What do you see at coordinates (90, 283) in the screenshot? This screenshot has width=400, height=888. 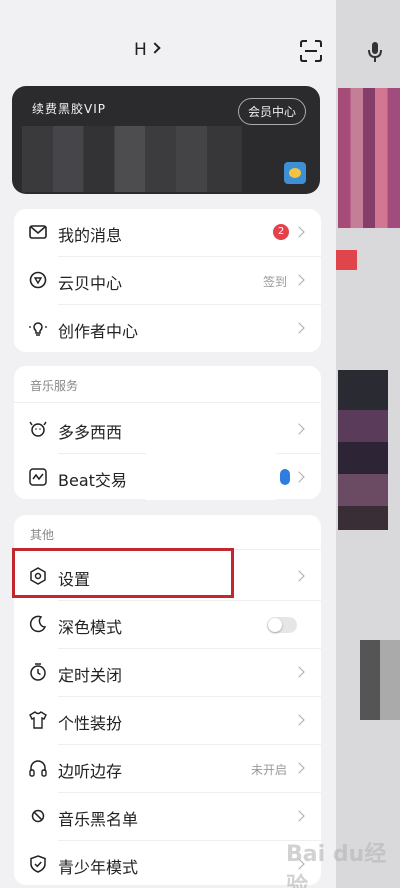 I see `menu-item-label: 云贝中心` at bounding box center [90, 283].